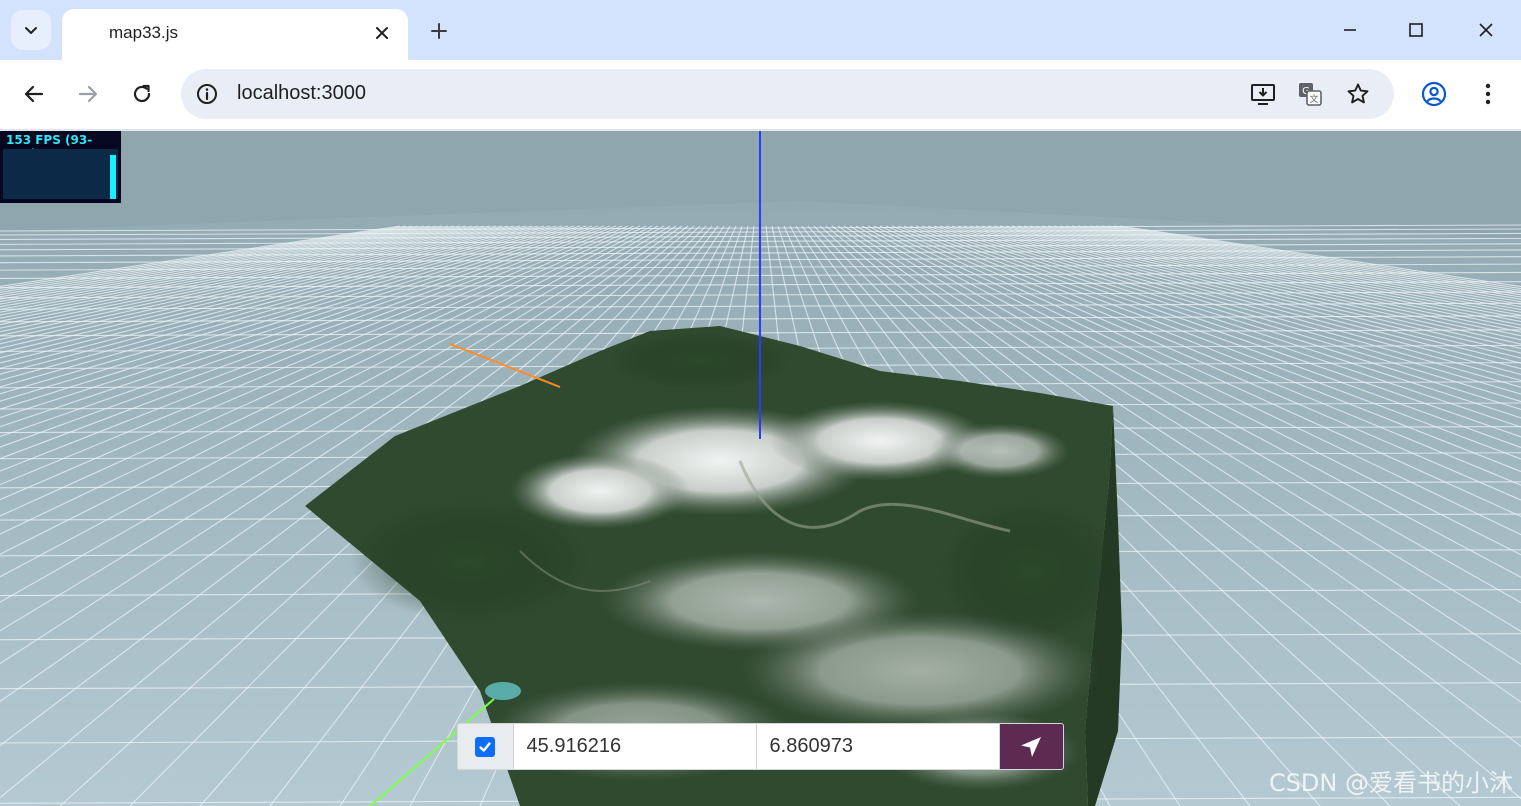 The width and height of the screenshot is (1521, 806). Describe the element at coordinates (760, 30) in the screenshot. I see `tab-strip: map33.js` at that location.